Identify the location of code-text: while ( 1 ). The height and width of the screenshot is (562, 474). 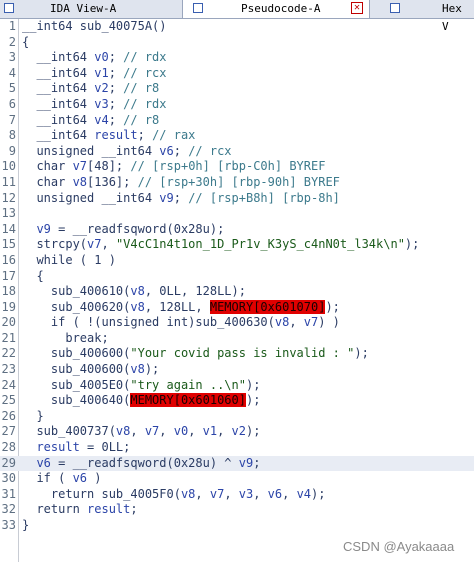
(69, 259).